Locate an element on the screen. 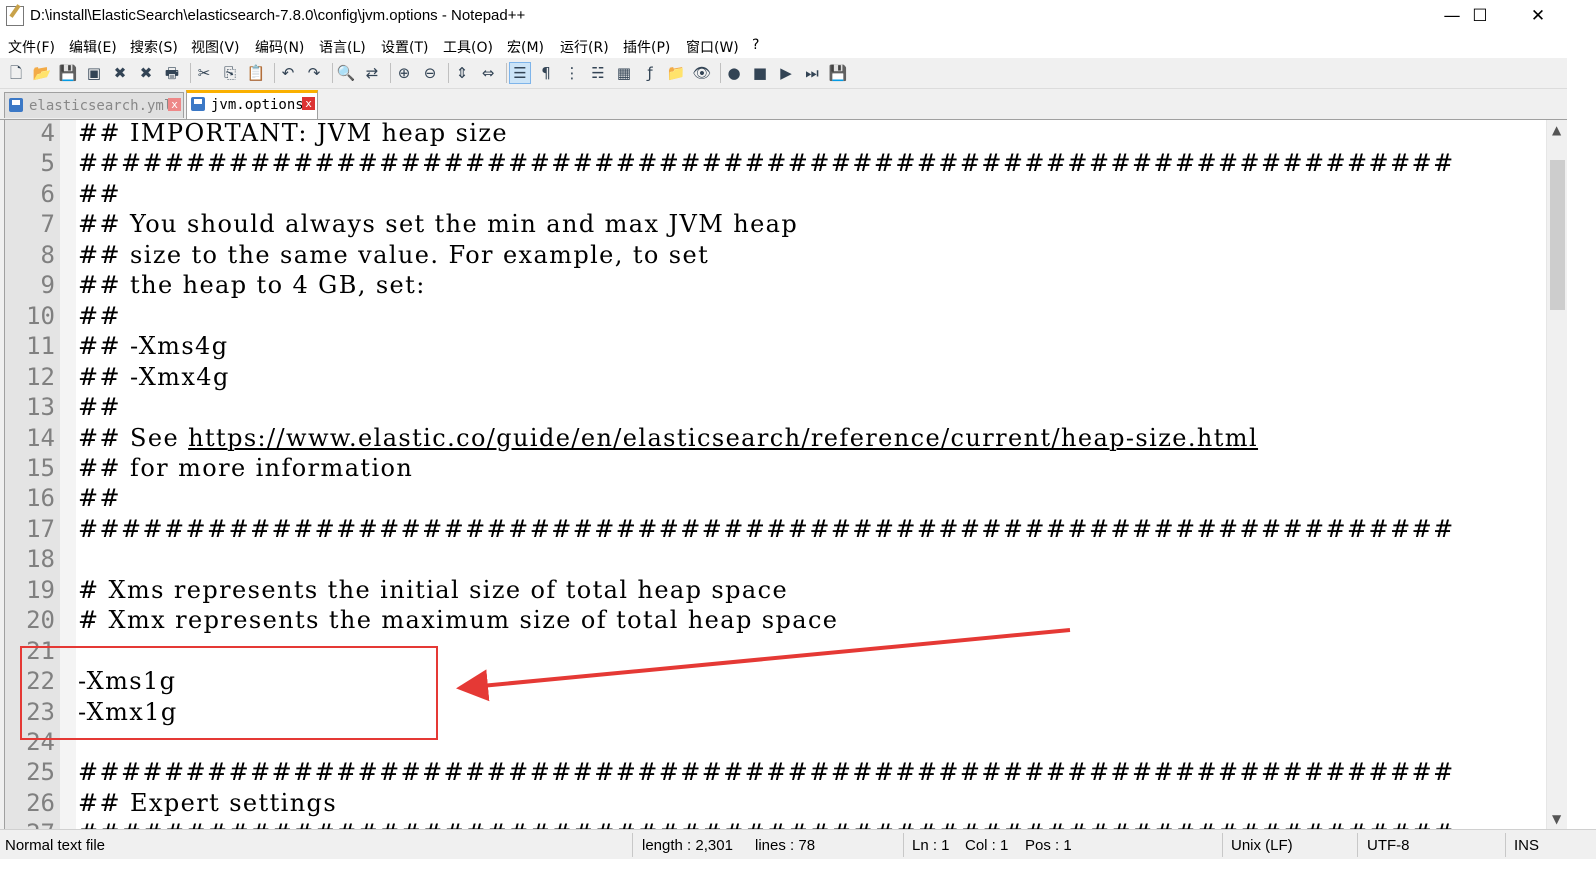  annotation-arrow is located at coordinates (763, 665).